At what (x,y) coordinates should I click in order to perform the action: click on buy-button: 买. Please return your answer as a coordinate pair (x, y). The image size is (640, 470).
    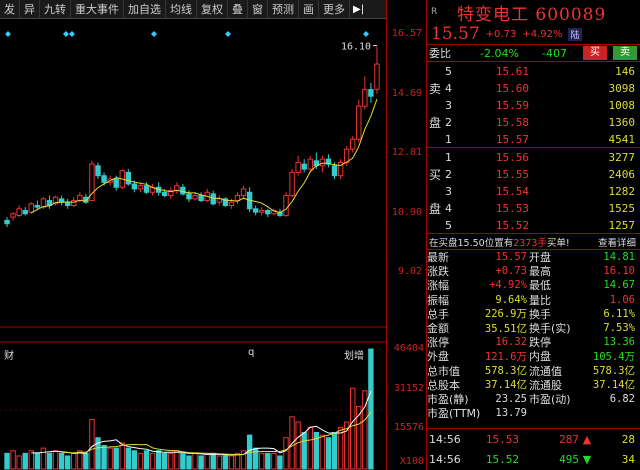
    Looking at the image, I should click on (595, 53).